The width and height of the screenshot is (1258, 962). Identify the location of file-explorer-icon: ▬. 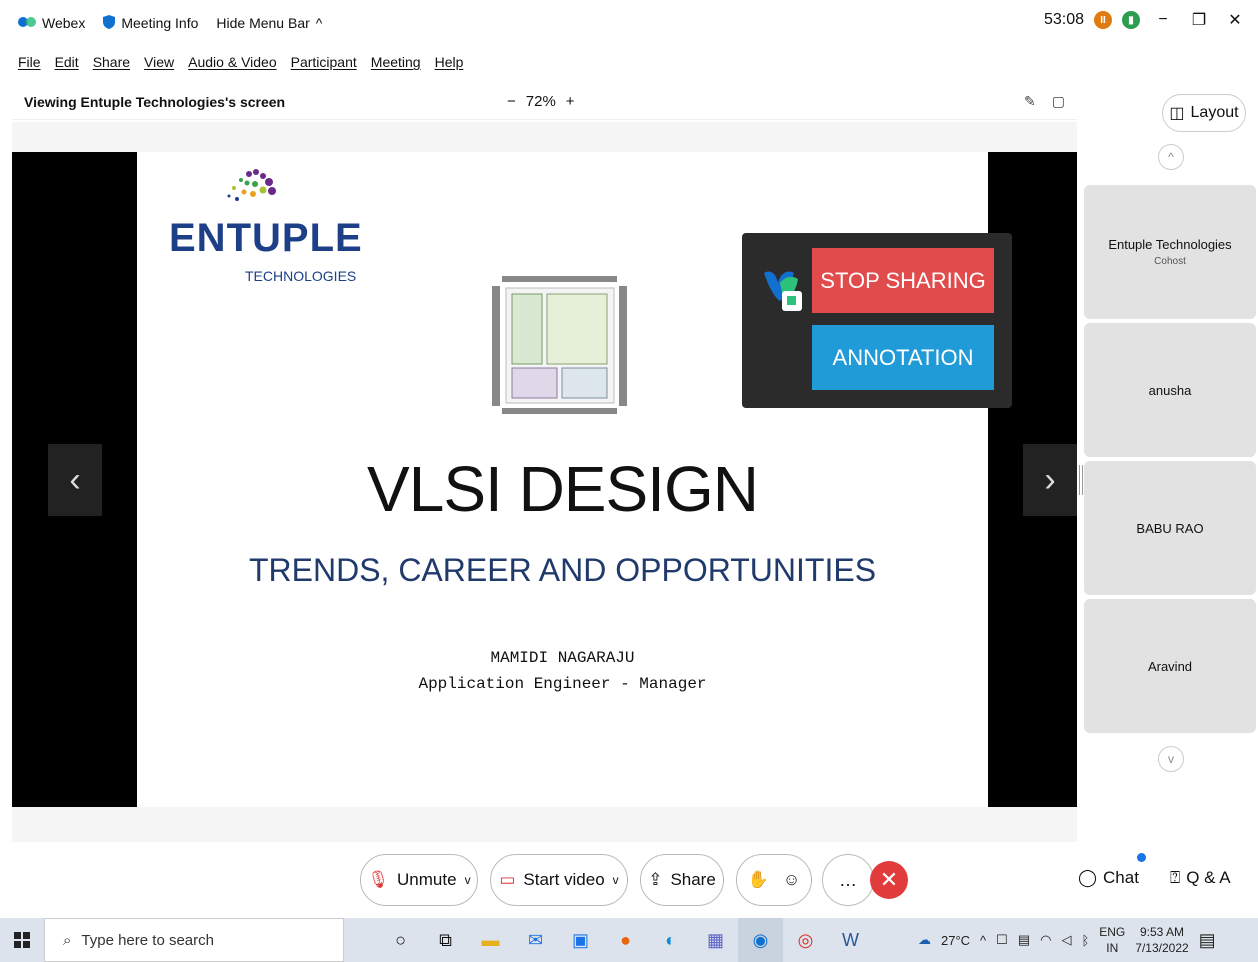
(490, 940).